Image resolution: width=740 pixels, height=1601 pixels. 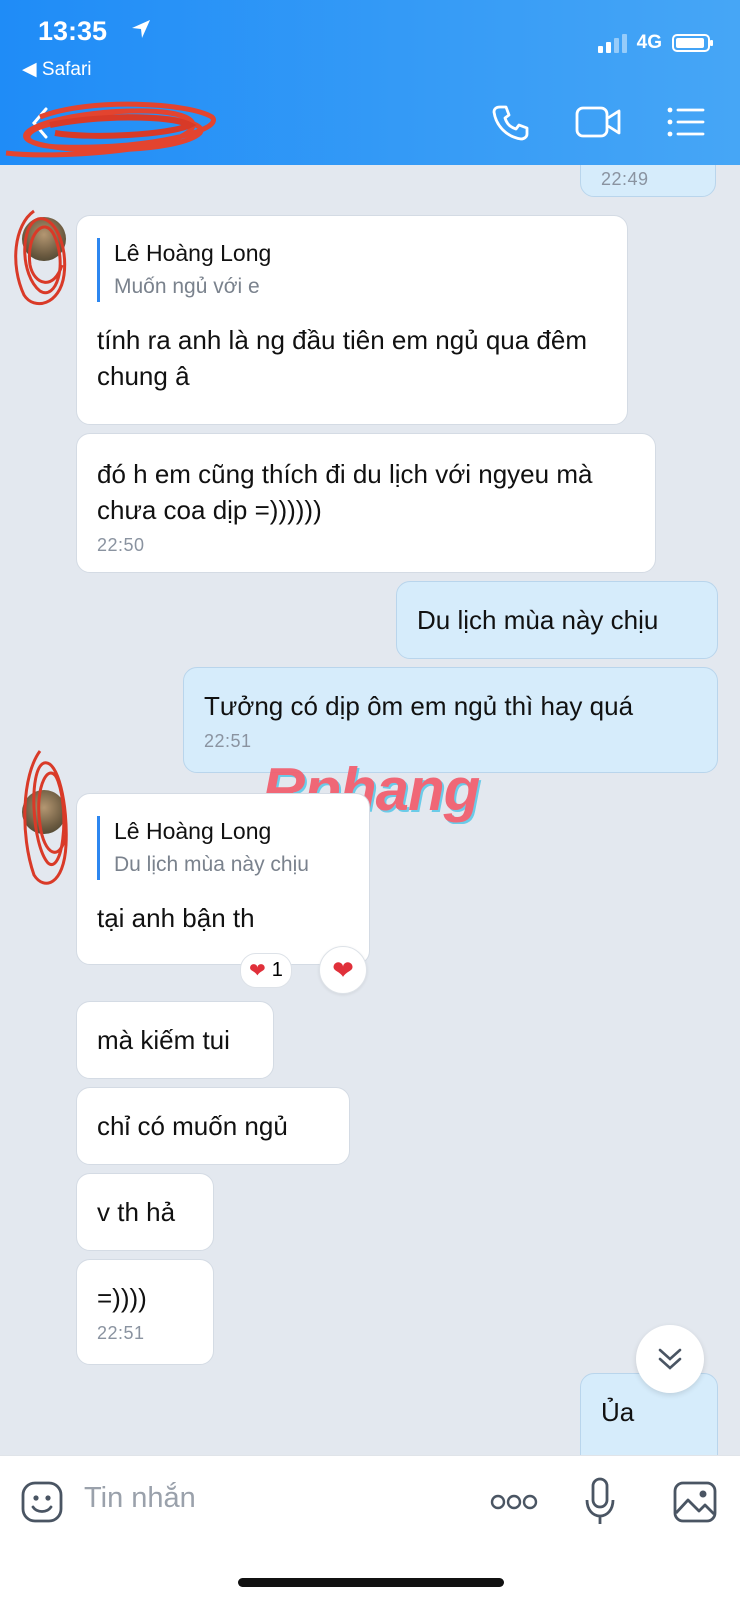 I want to click on signal-icon, so click(x=612, y=43).